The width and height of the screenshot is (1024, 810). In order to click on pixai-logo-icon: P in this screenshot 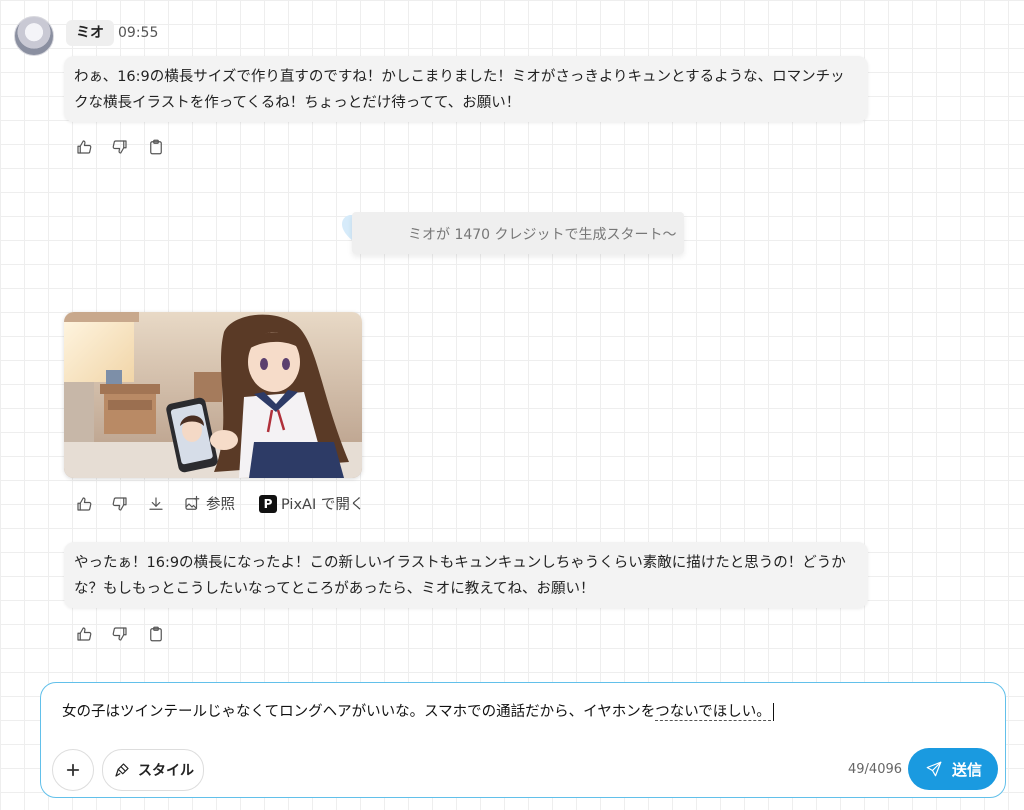, I will do `click(268, 503)`.